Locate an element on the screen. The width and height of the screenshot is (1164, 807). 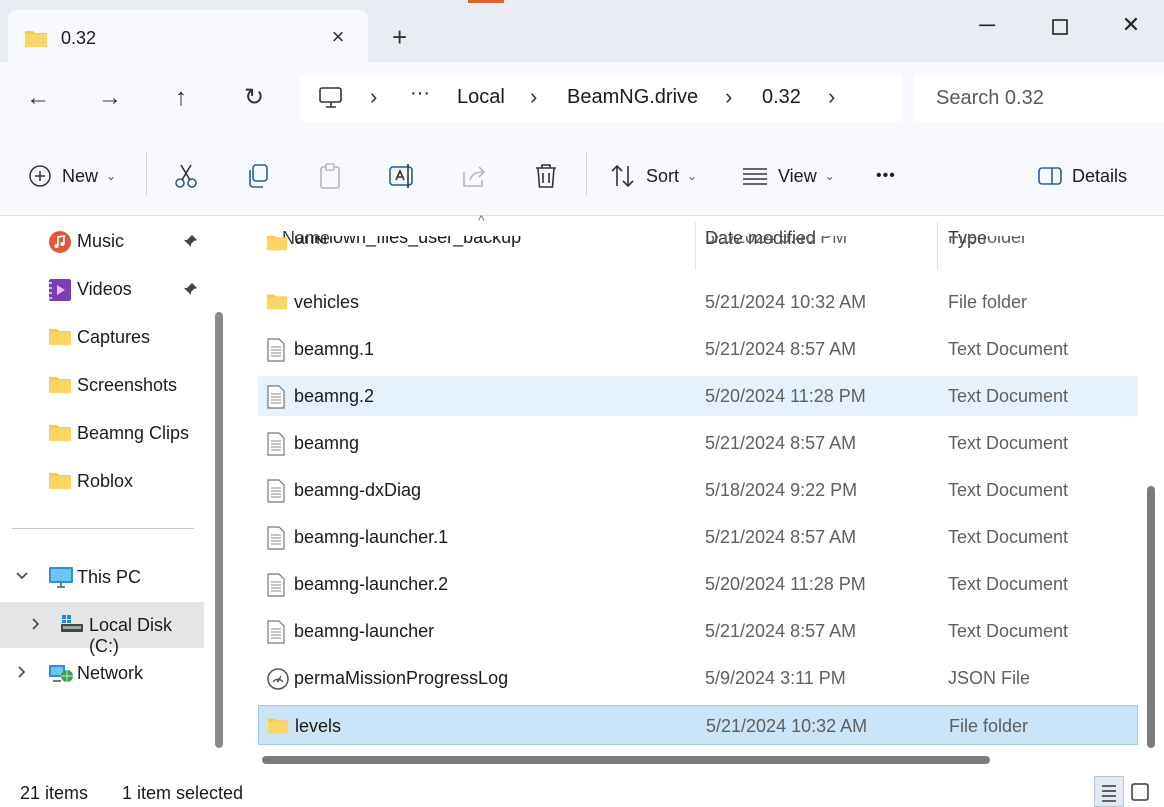
breadcrumb-beamng-drive: BeamNG.drive is located at coordinates (632, 97).